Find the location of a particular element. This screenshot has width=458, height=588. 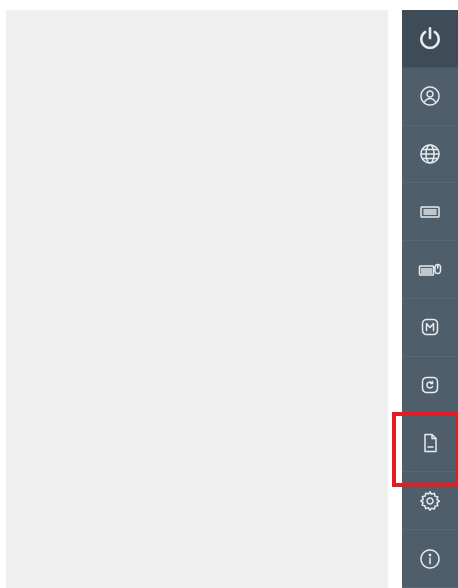

sidebar-item-document is located at coordinates (430, 444).